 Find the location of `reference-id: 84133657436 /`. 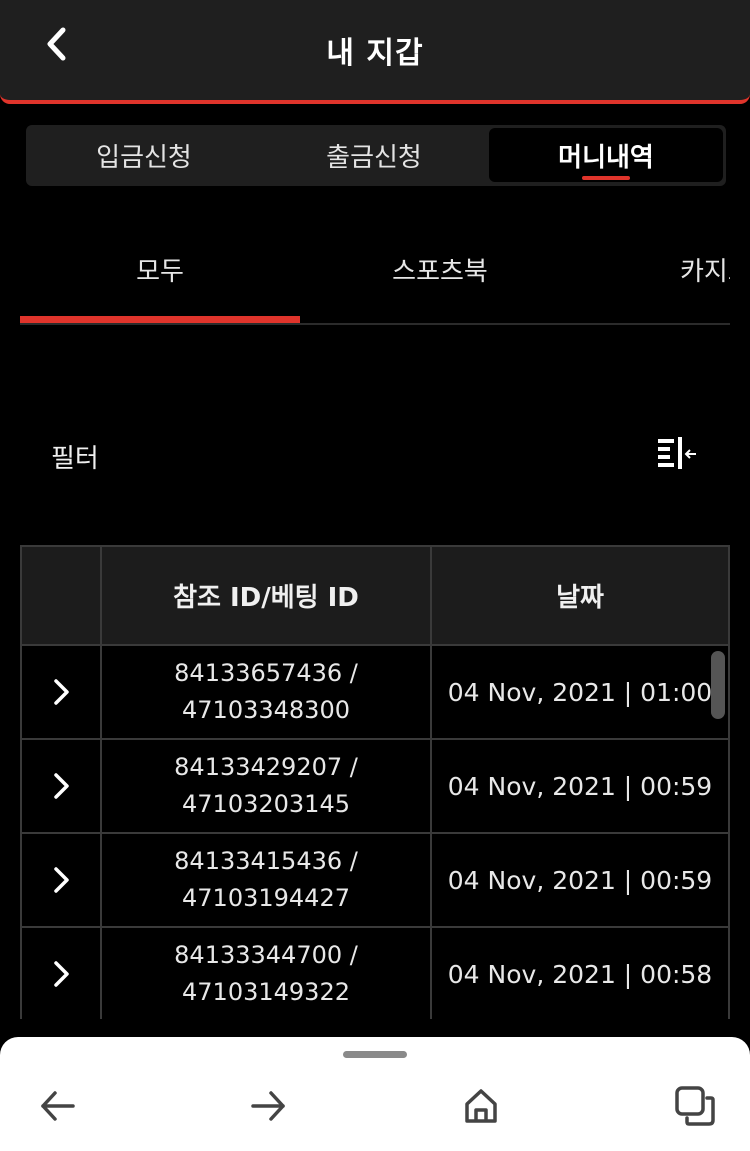

reference-id: 84133657436 / is located at coordinates (266, 673).